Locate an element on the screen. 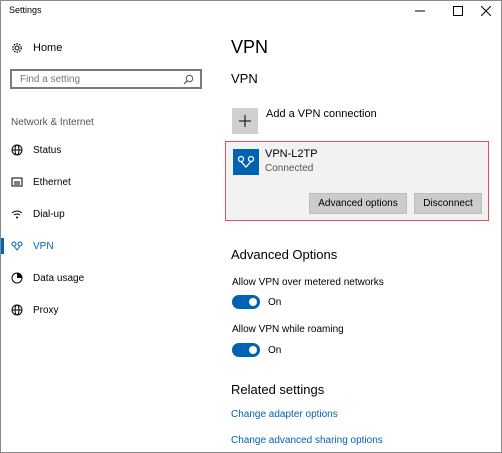  minimize-icon is located at coordinates (420, 11).